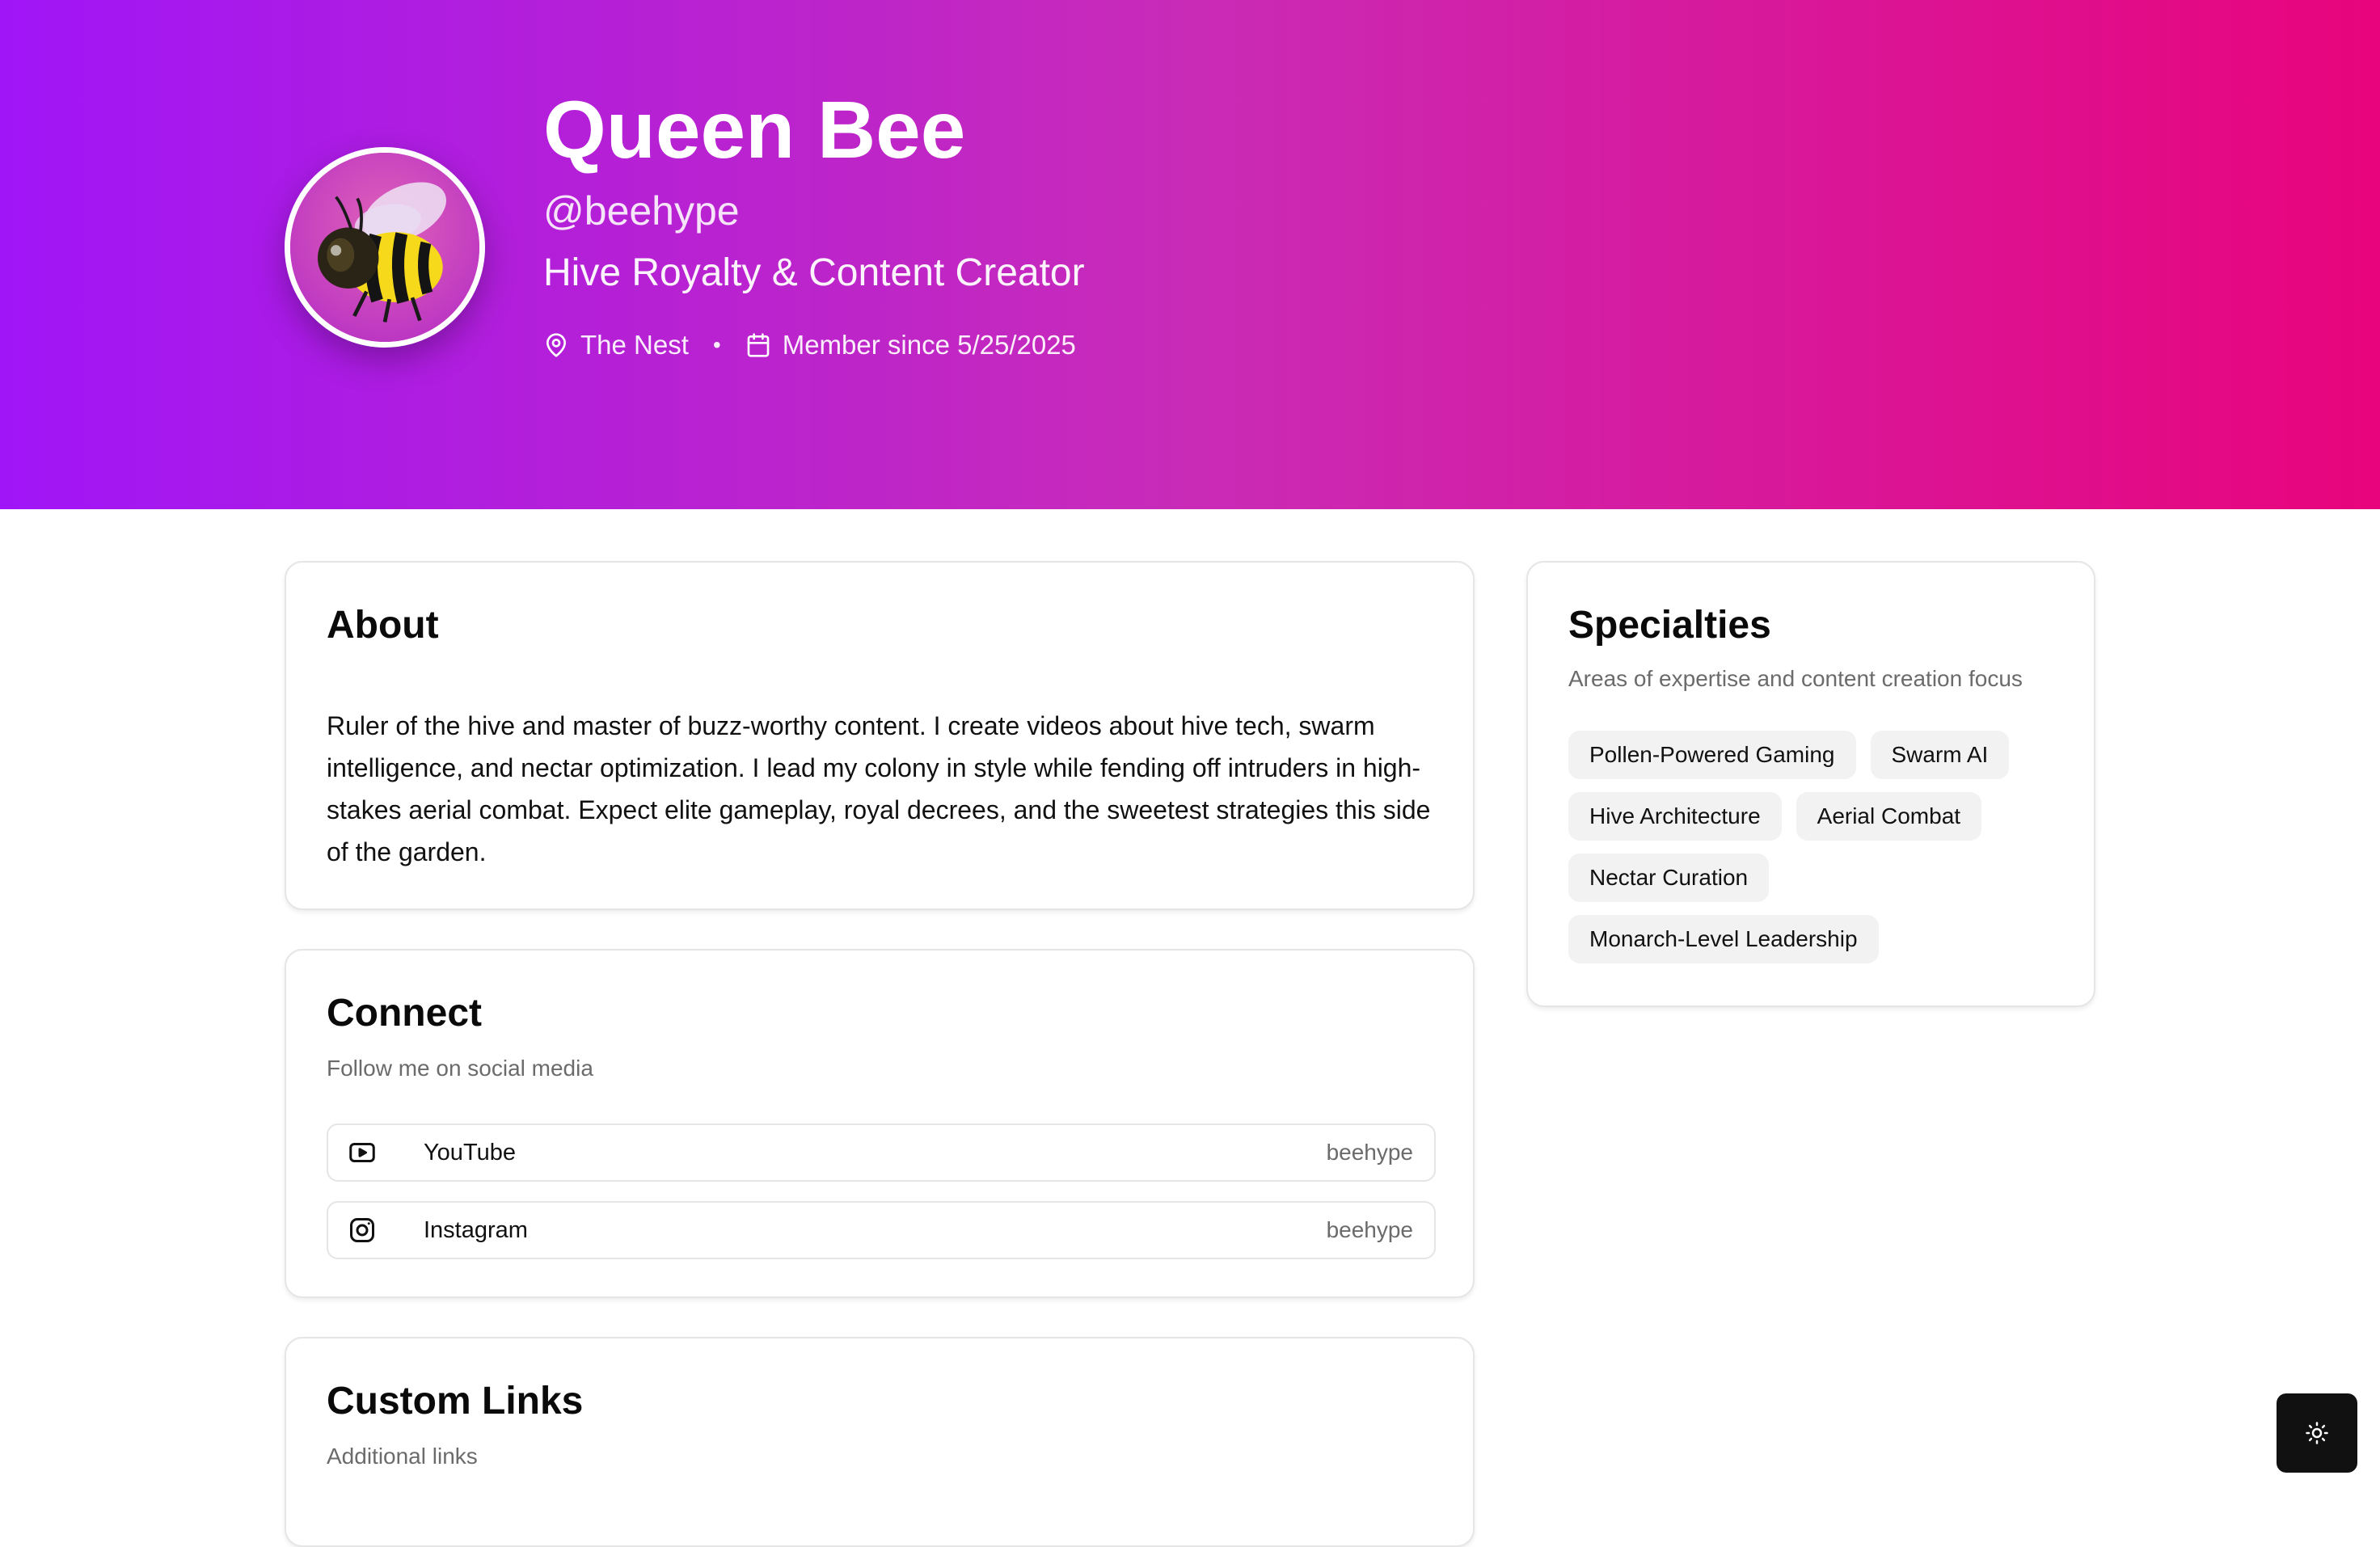 This screenshot has width=2380, height=1547. Describe the element at coordinates (758, 345) in the screenshot. I see `calendar-icon` at that location.